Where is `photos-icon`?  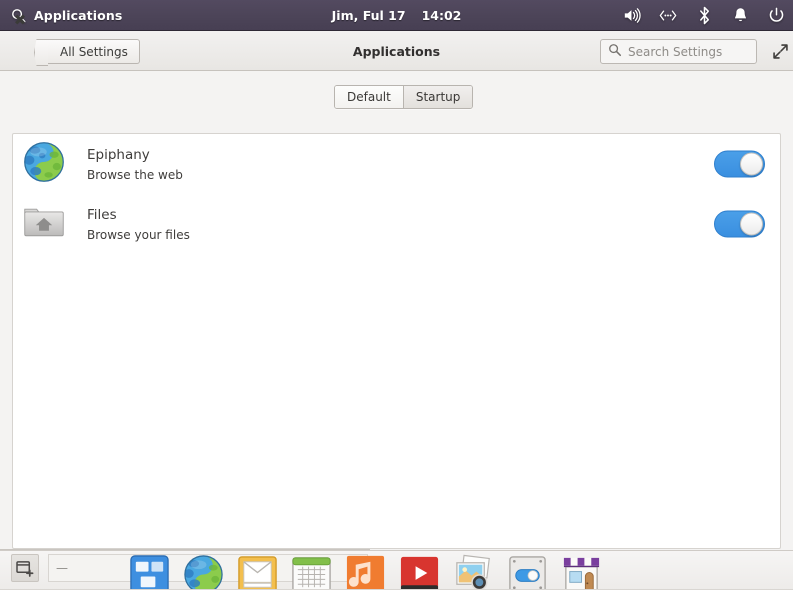 photos-icon is located at coordinates (473, 573).